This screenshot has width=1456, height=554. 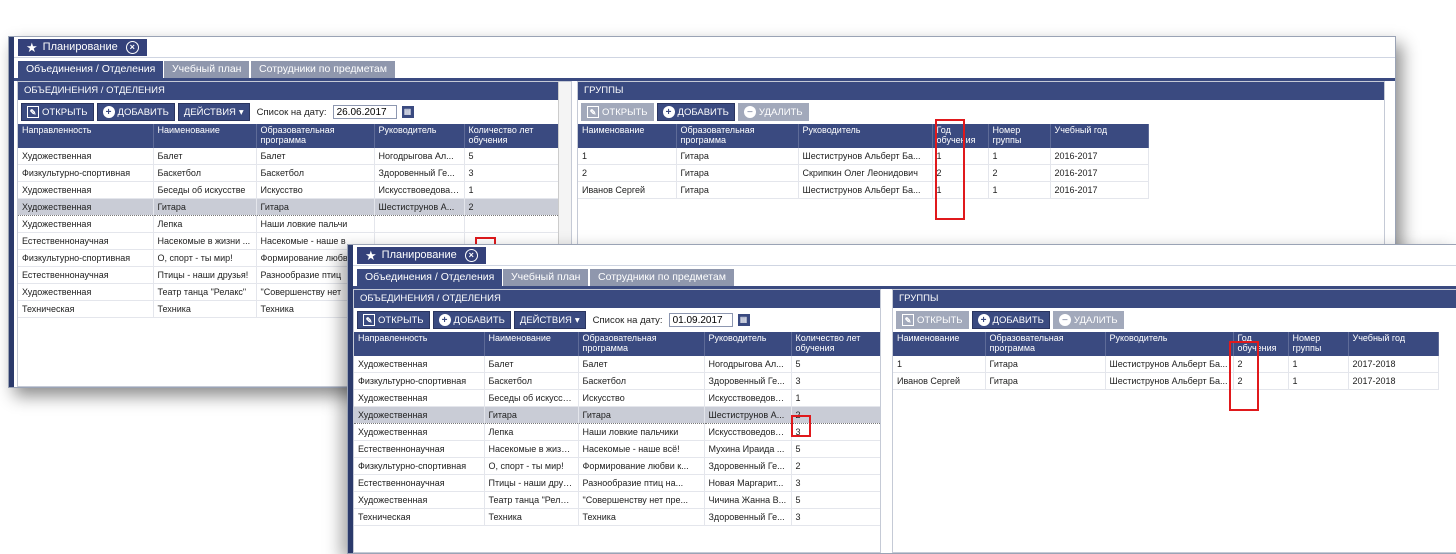 I want to click on table-cell: Насекомые - наше всё!, so click(x=641, y=449).